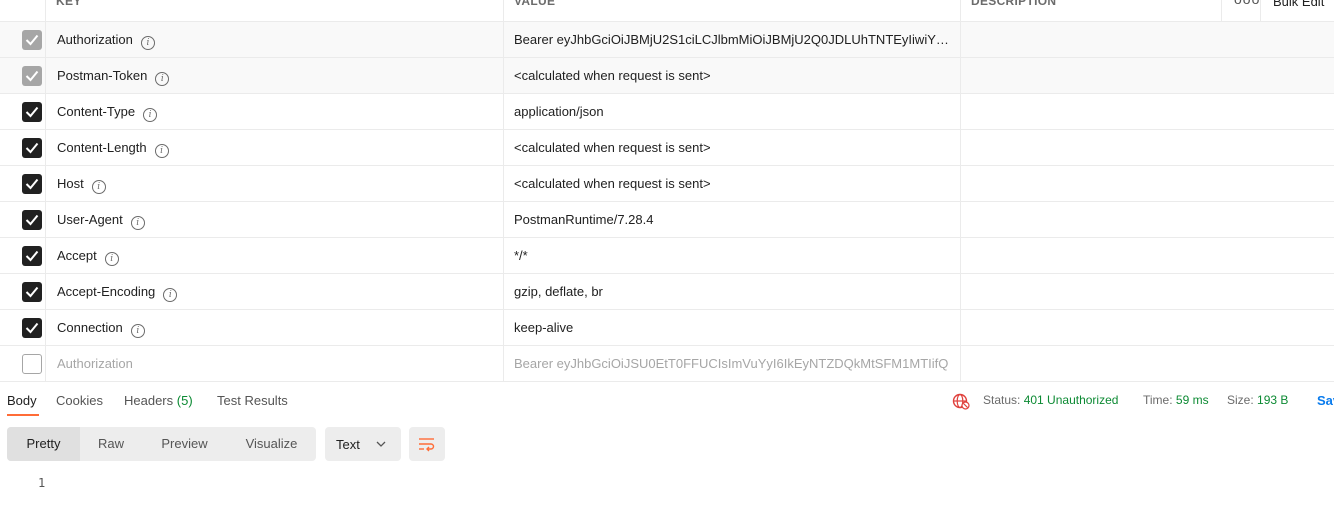 This screenshot has height=506, width=1334. What do you see at coordinates (736, 255) in the screenshot?
I see `header-value: */*` at bounding box center [736, 255].